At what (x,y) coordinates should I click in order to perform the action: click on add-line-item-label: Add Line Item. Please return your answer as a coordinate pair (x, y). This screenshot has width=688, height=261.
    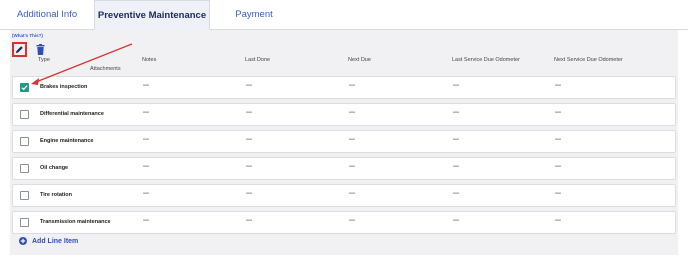
    Looking at the image, I should click on (55, 241).